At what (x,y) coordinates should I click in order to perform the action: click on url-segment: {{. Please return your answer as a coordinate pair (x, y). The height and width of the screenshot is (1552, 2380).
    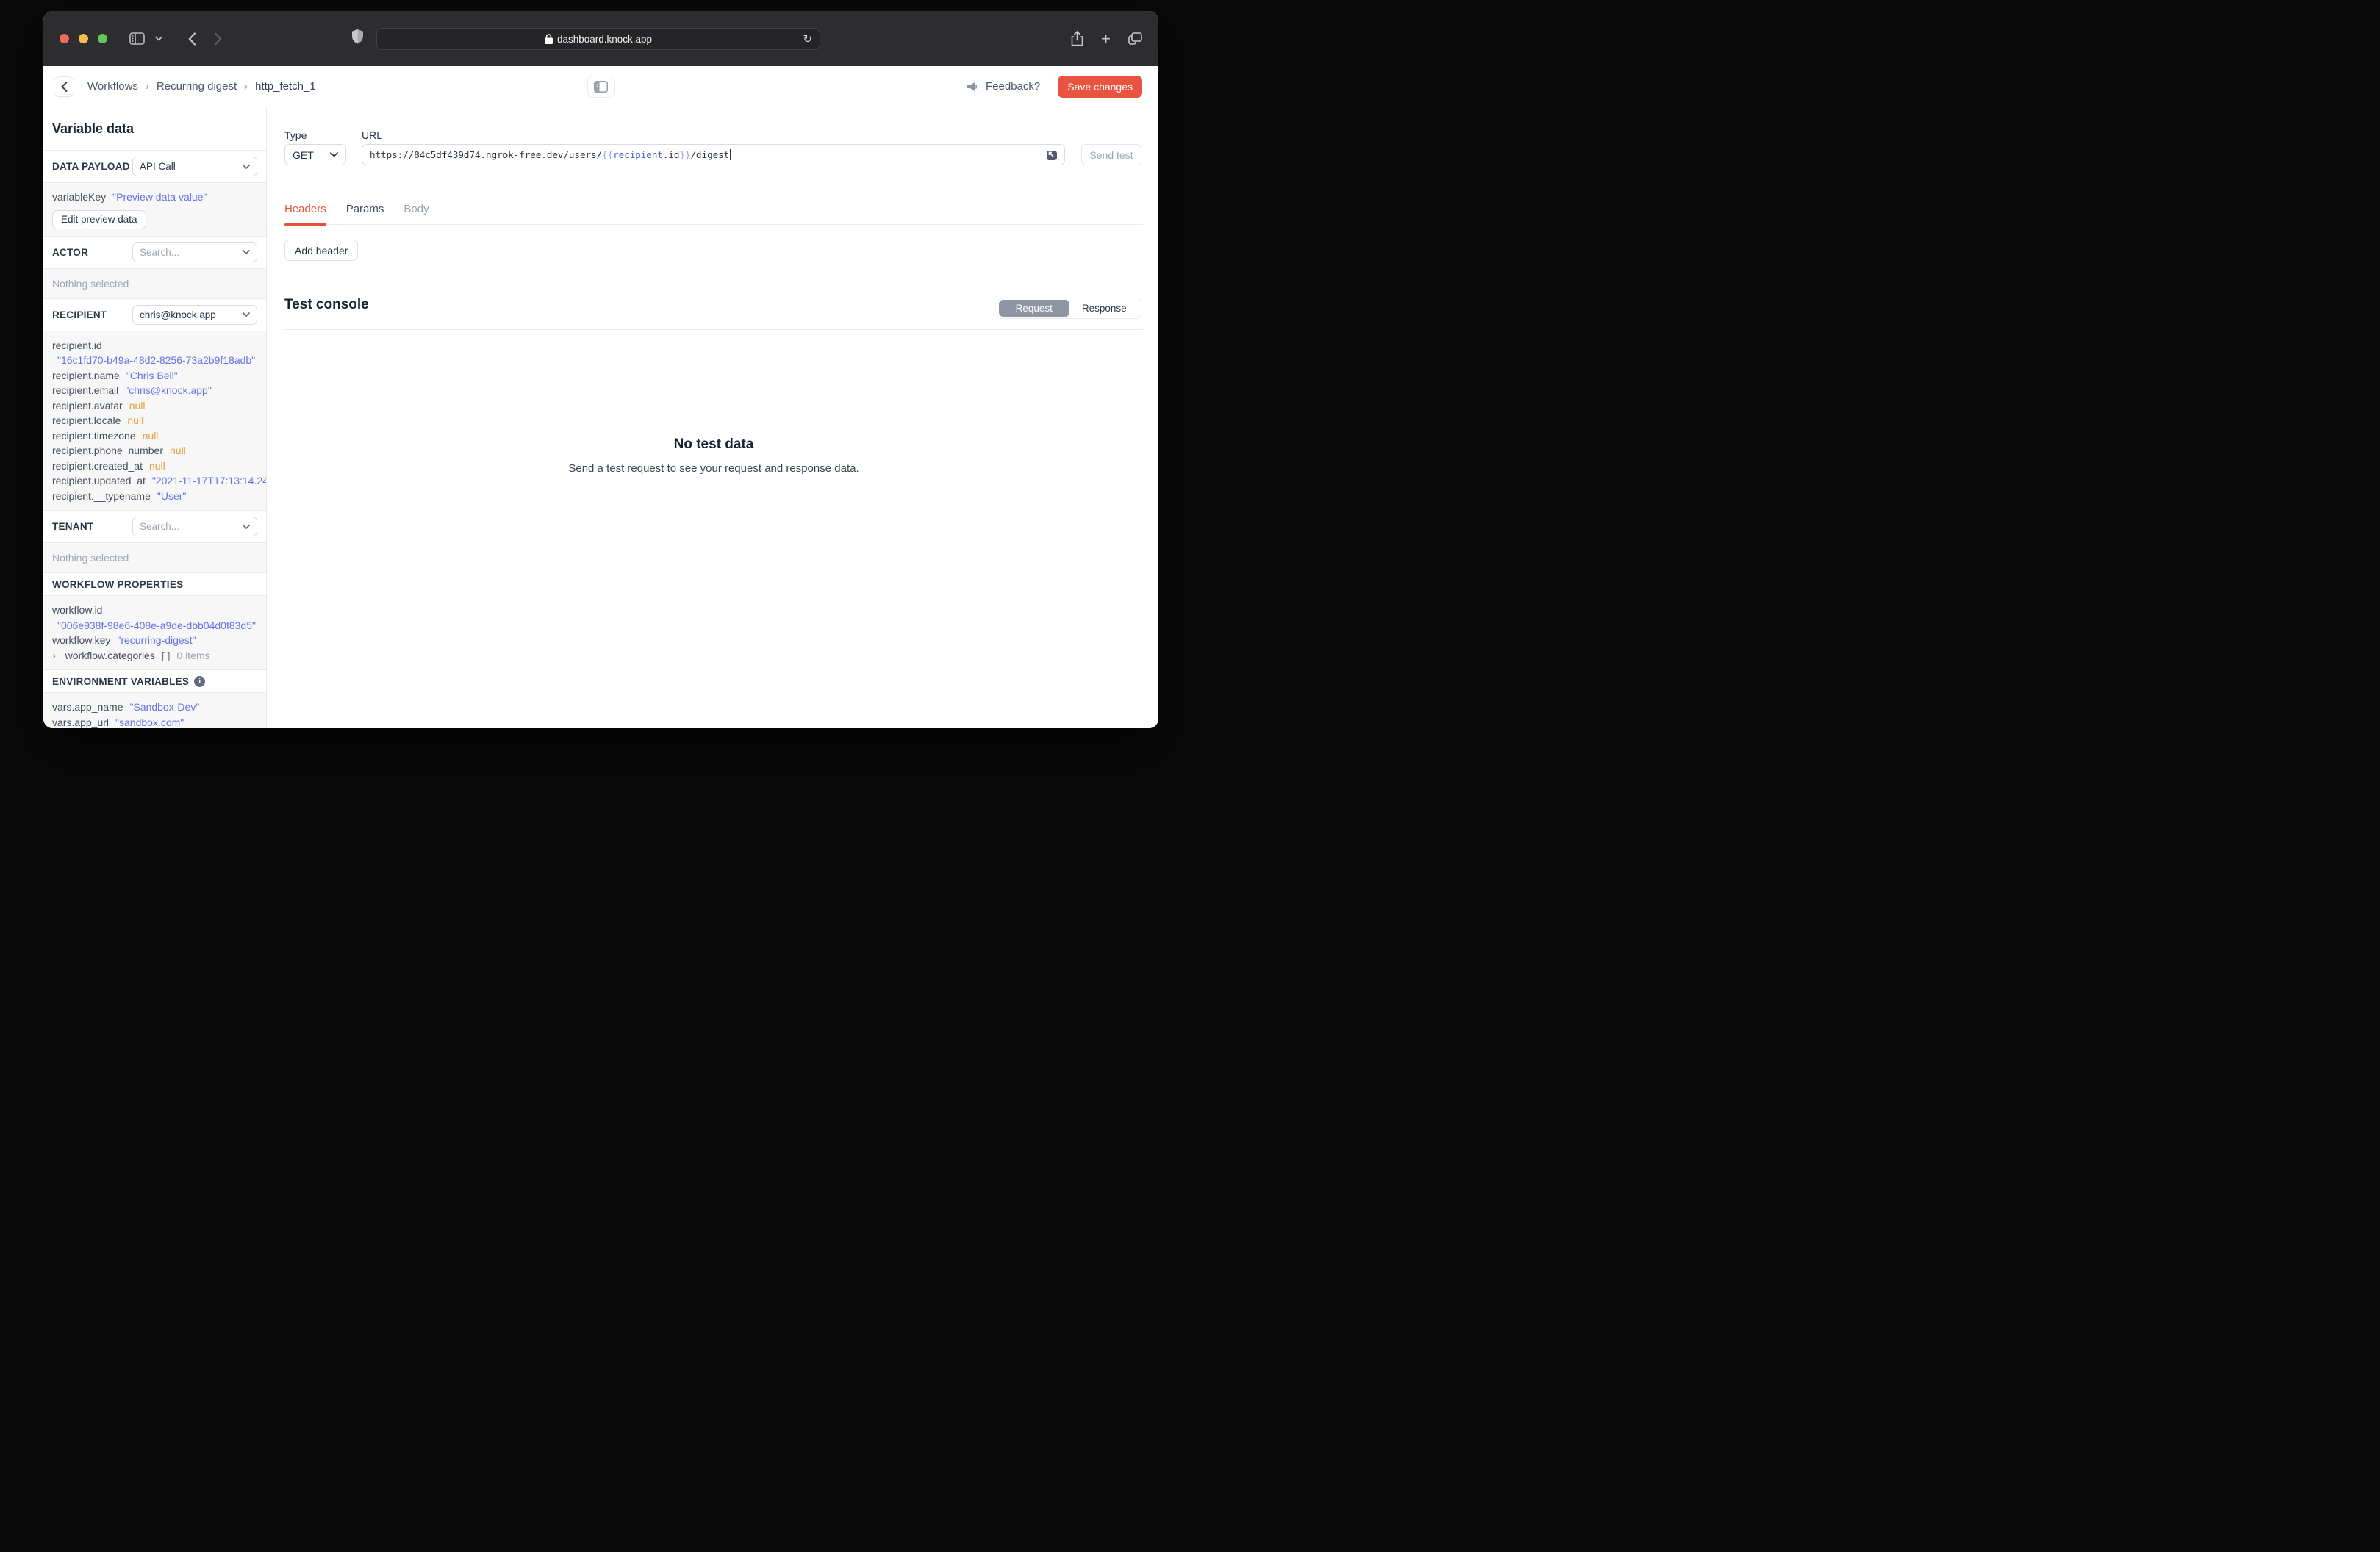
    Looking at the image, I should click on (608, 154).